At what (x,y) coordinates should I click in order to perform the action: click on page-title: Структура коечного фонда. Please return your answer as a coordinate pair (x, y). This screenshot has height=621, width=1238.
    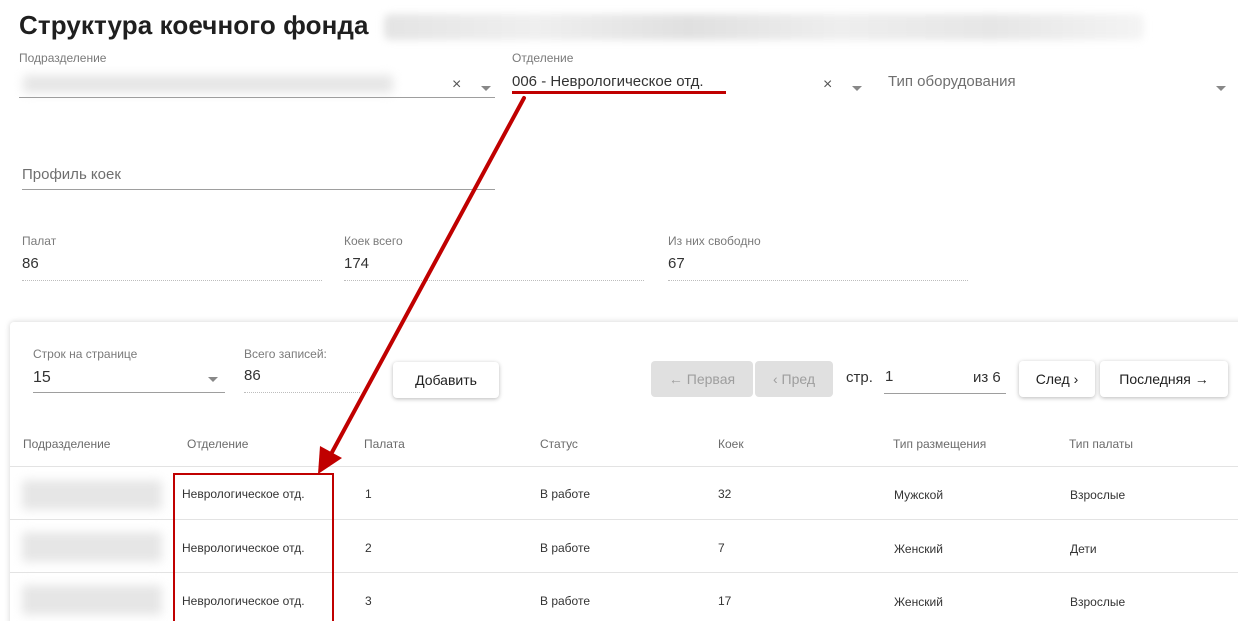
    Looking at the image, I should click on (194, 25).